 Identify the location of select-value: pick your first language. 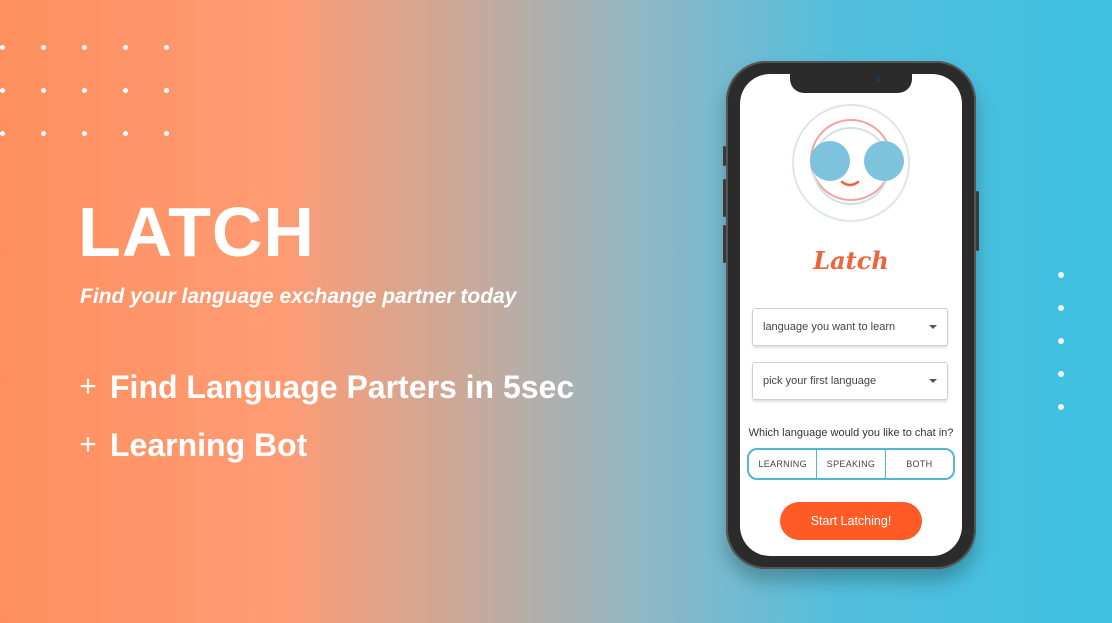
(820, 381).